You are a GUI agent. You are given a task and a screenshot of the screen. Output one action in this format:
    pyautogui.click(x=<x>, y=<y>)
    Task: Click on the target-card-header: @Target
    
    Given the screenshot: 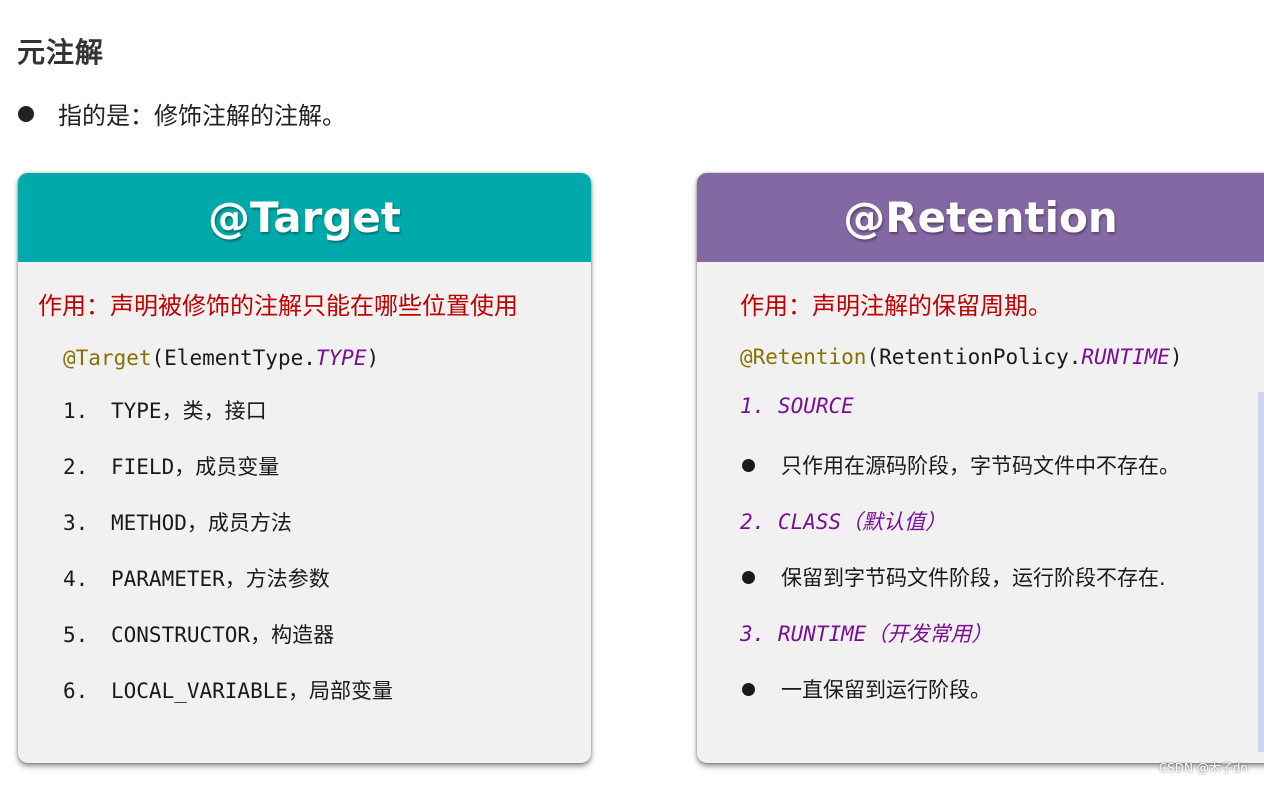 What is the action you would take?
    pyautogui.click(x=304, y=217)
    